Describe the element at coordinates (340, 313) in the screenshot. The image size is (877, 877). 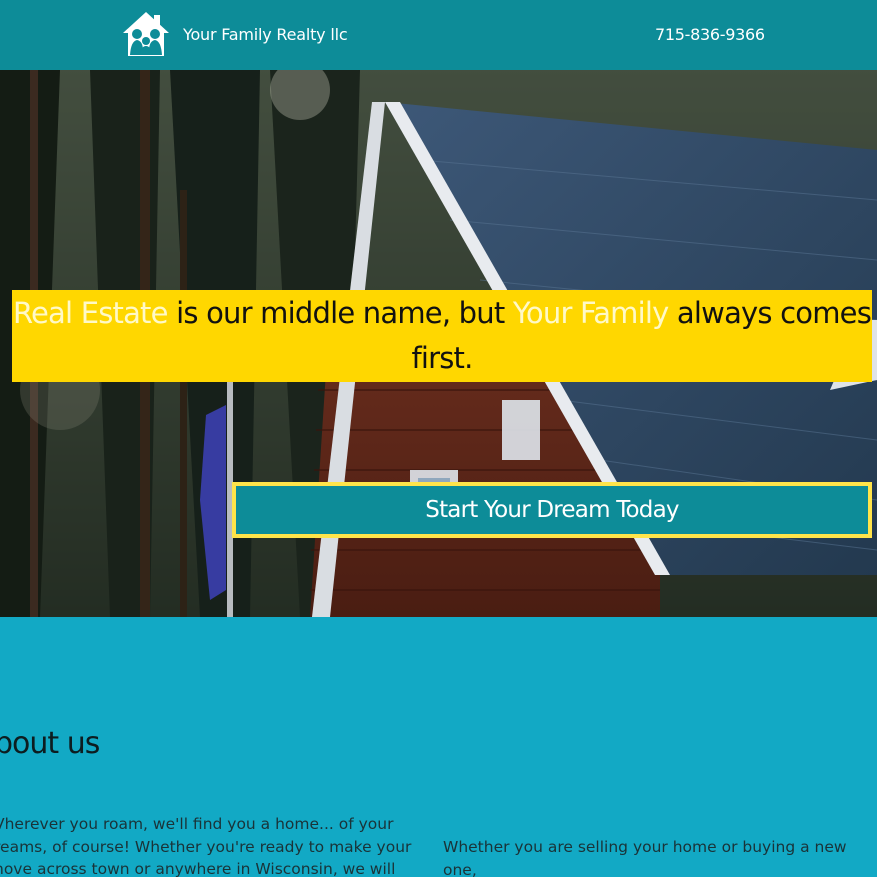
I see `headline-text-middle: is our middle name, but` at that location.